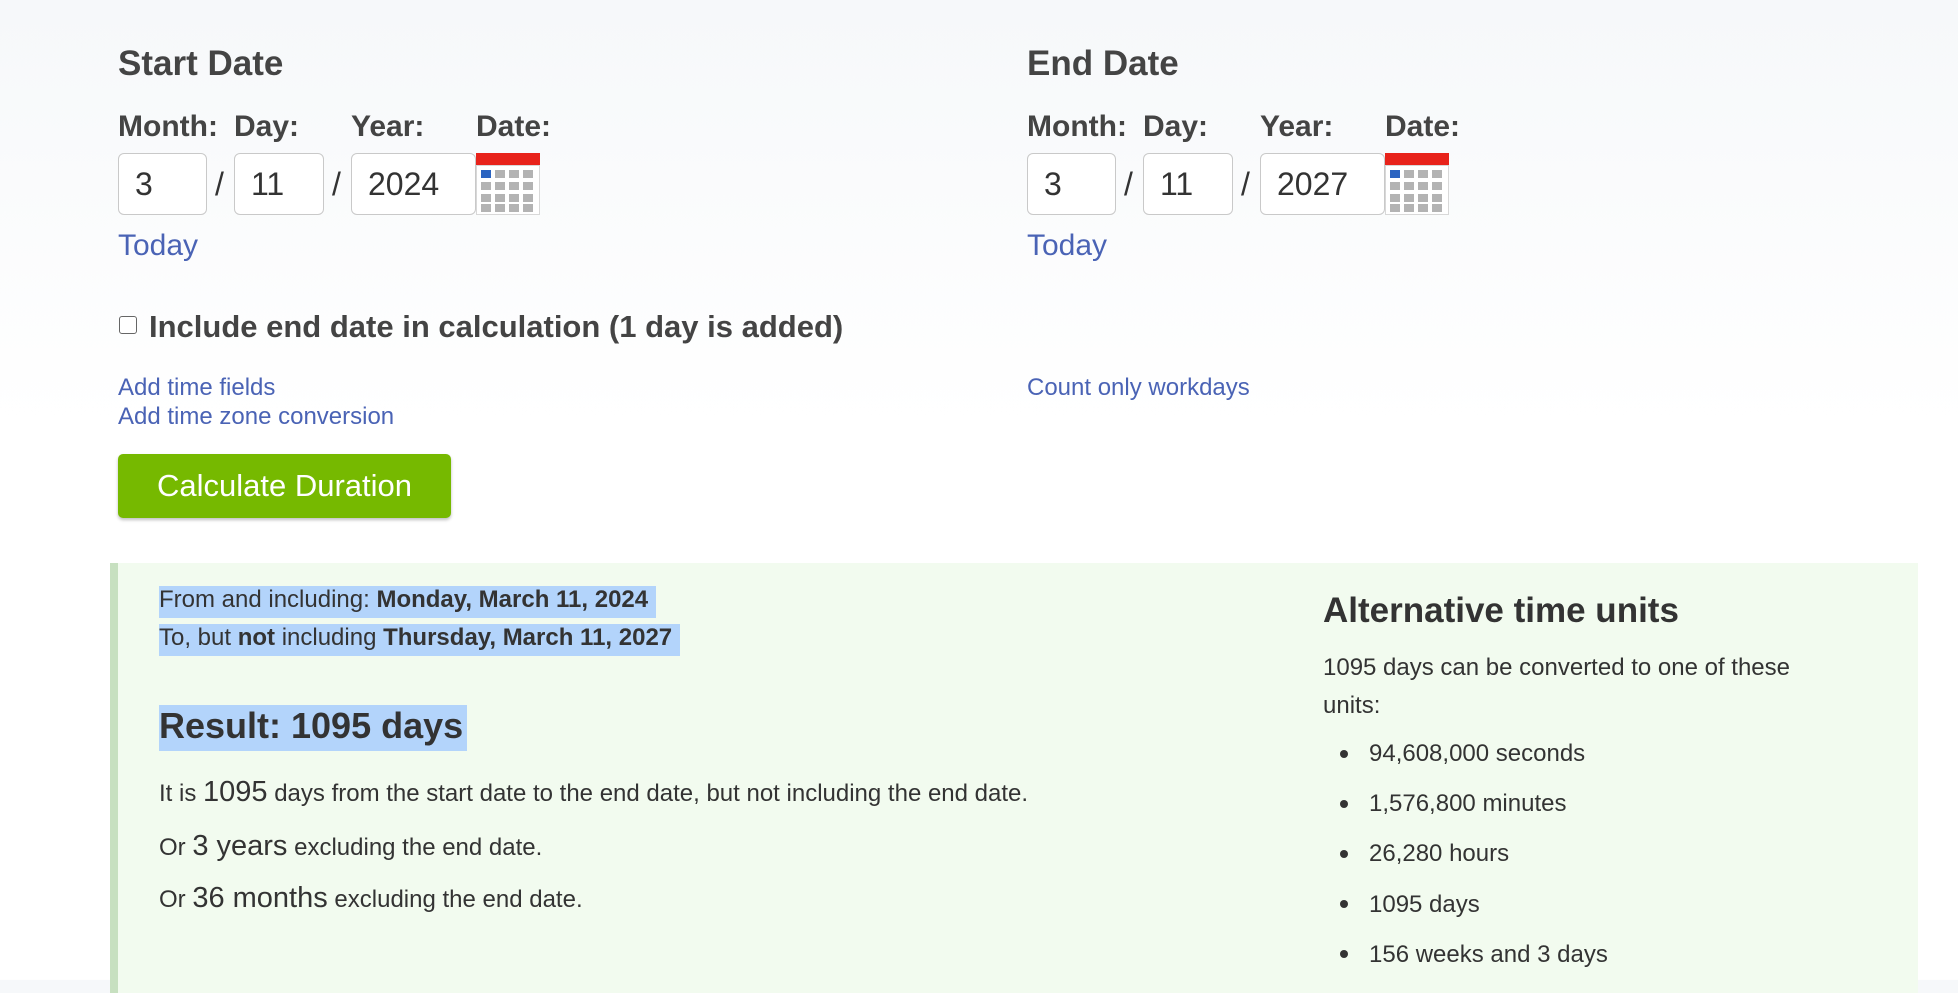 The image size is (1958, 993). I want to click on unit-seconds: 94,608,000 seconds, so click(1477, 753).